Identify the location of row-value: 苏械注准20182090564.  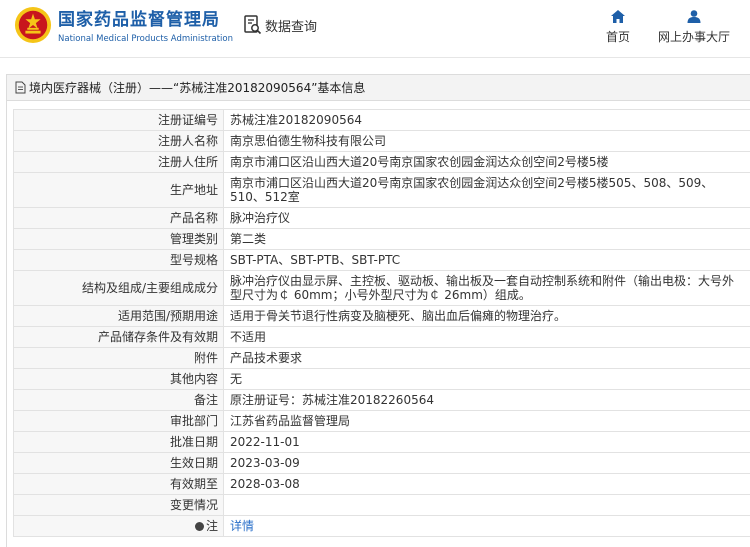
(486, 120).